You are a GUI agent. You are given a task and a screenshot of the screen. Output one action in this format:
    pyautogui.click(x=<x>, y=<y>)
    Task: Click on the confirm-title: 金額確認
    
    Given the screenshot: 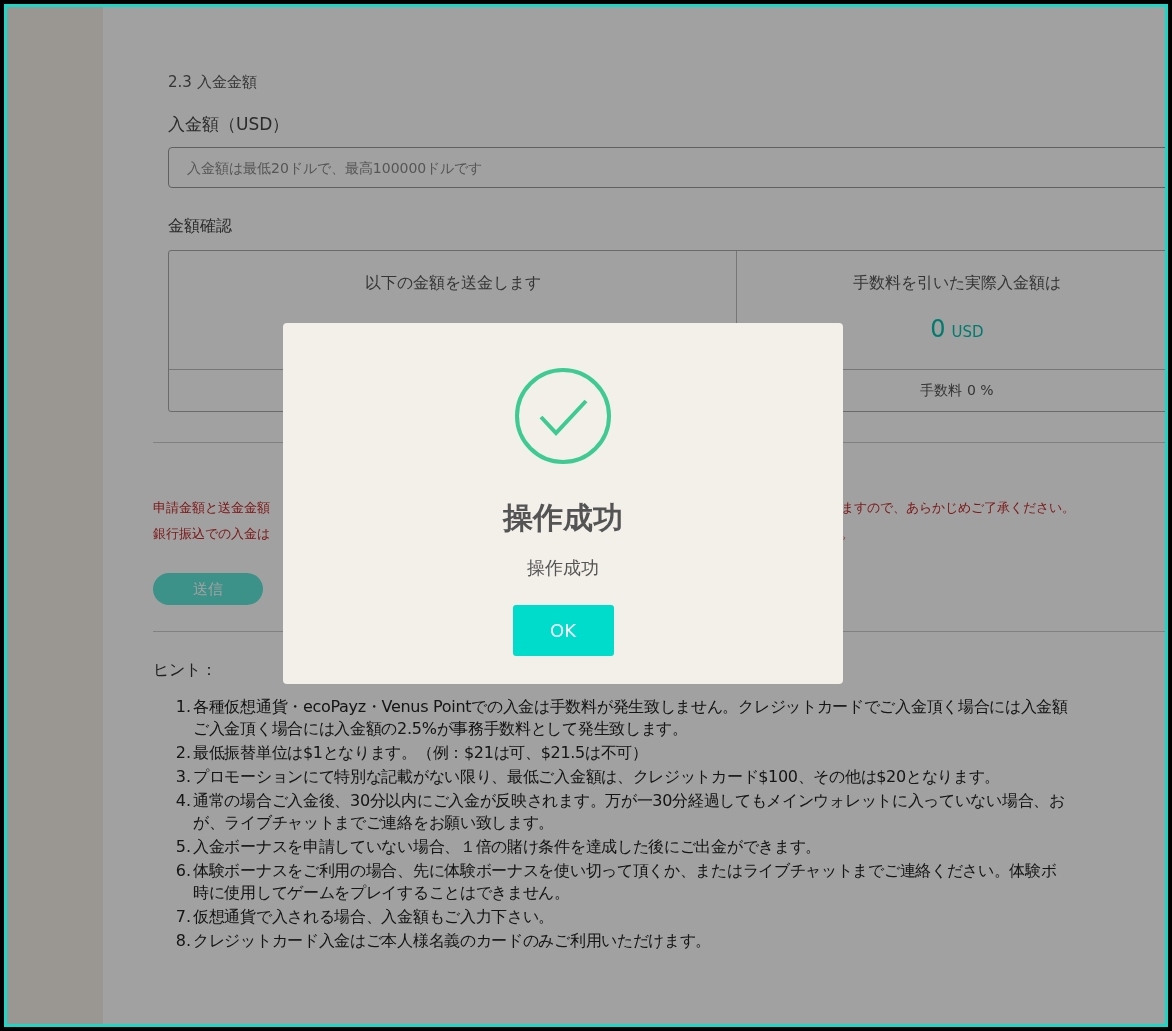 What is the action you would take?
    pyautogui.click(x=200, y=226)
    